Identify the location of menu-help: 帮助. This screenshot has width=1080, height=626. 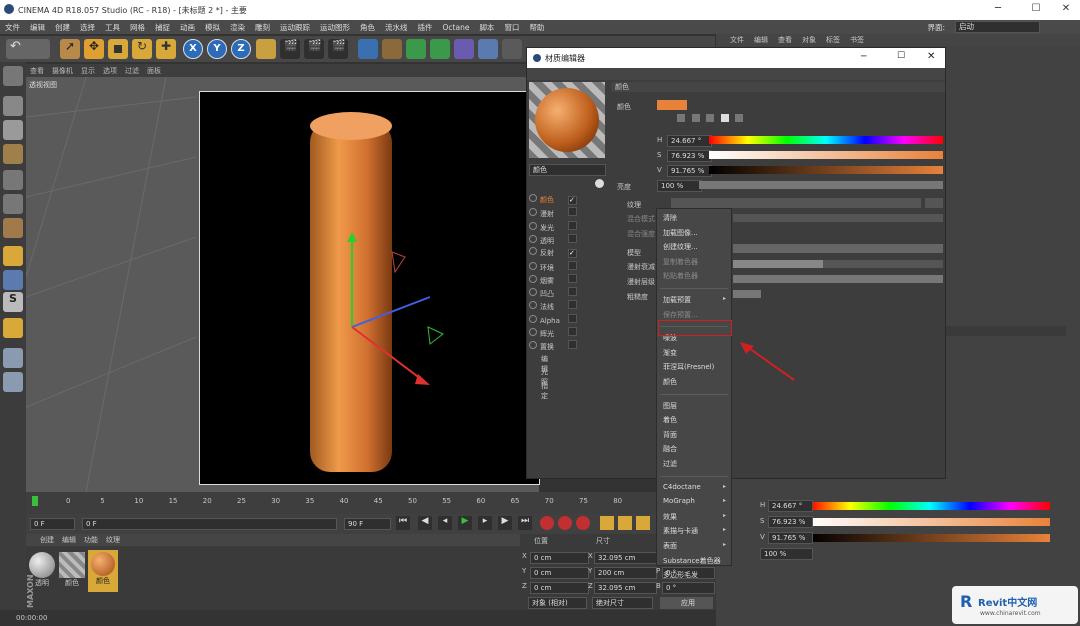
(536, 27).